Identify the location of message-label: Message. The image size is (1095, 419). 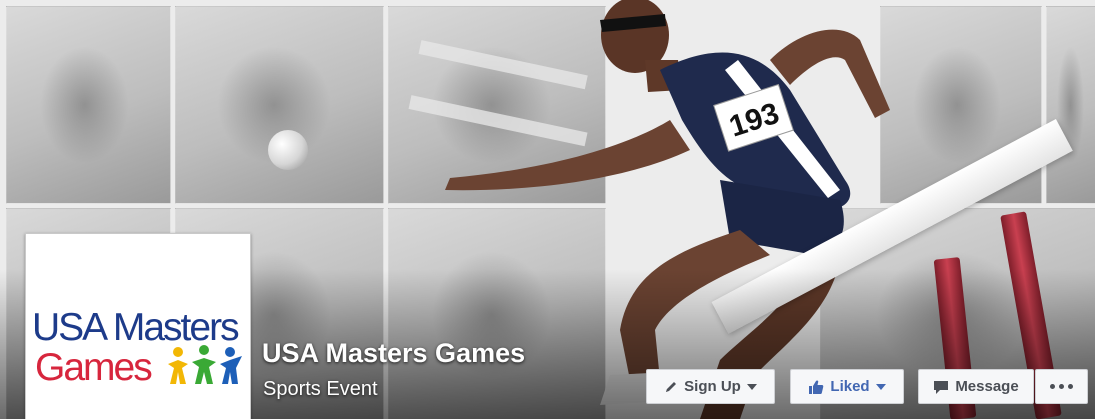
(987, 386).